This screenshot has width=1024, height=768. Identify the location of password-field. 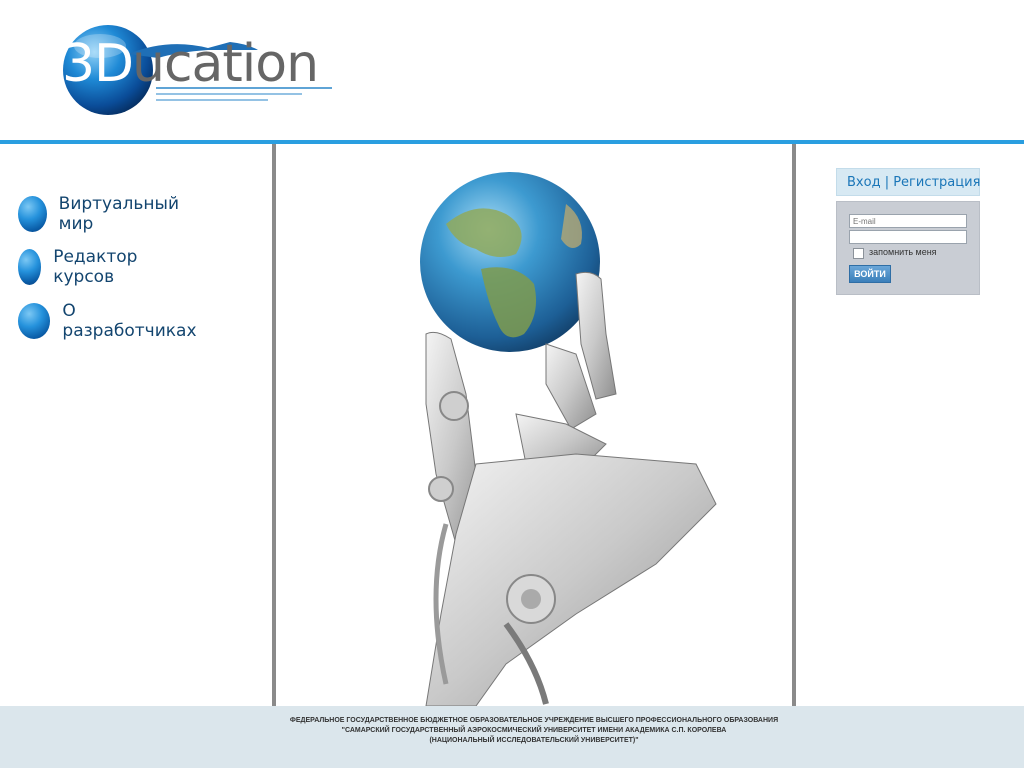
(908, 237).